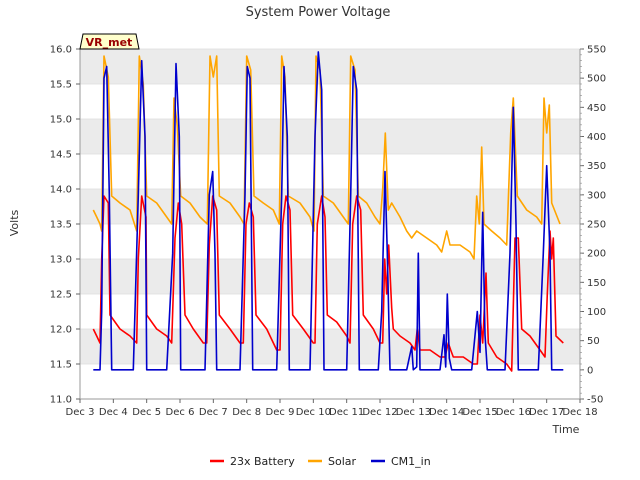 The height and width of the screenshot is (480, 640). Describe the element at coordinates (318, 12) in the screenshot. I see `chart-title: System Power Voltage` at that location.